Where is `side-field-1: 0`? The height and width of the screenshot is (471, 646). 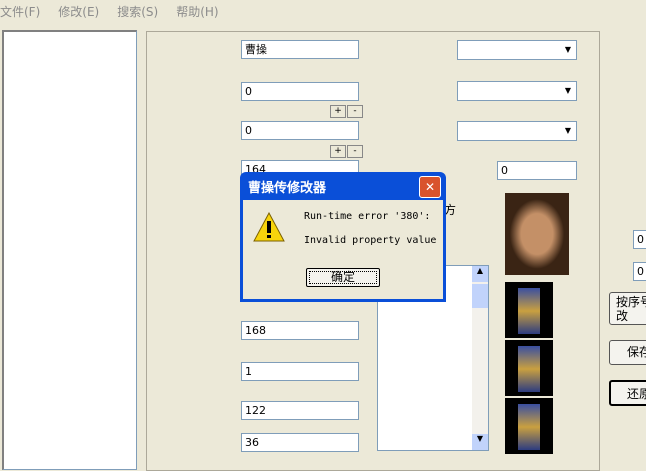 side-field-1: 0 is located at coordinates (639, 239).